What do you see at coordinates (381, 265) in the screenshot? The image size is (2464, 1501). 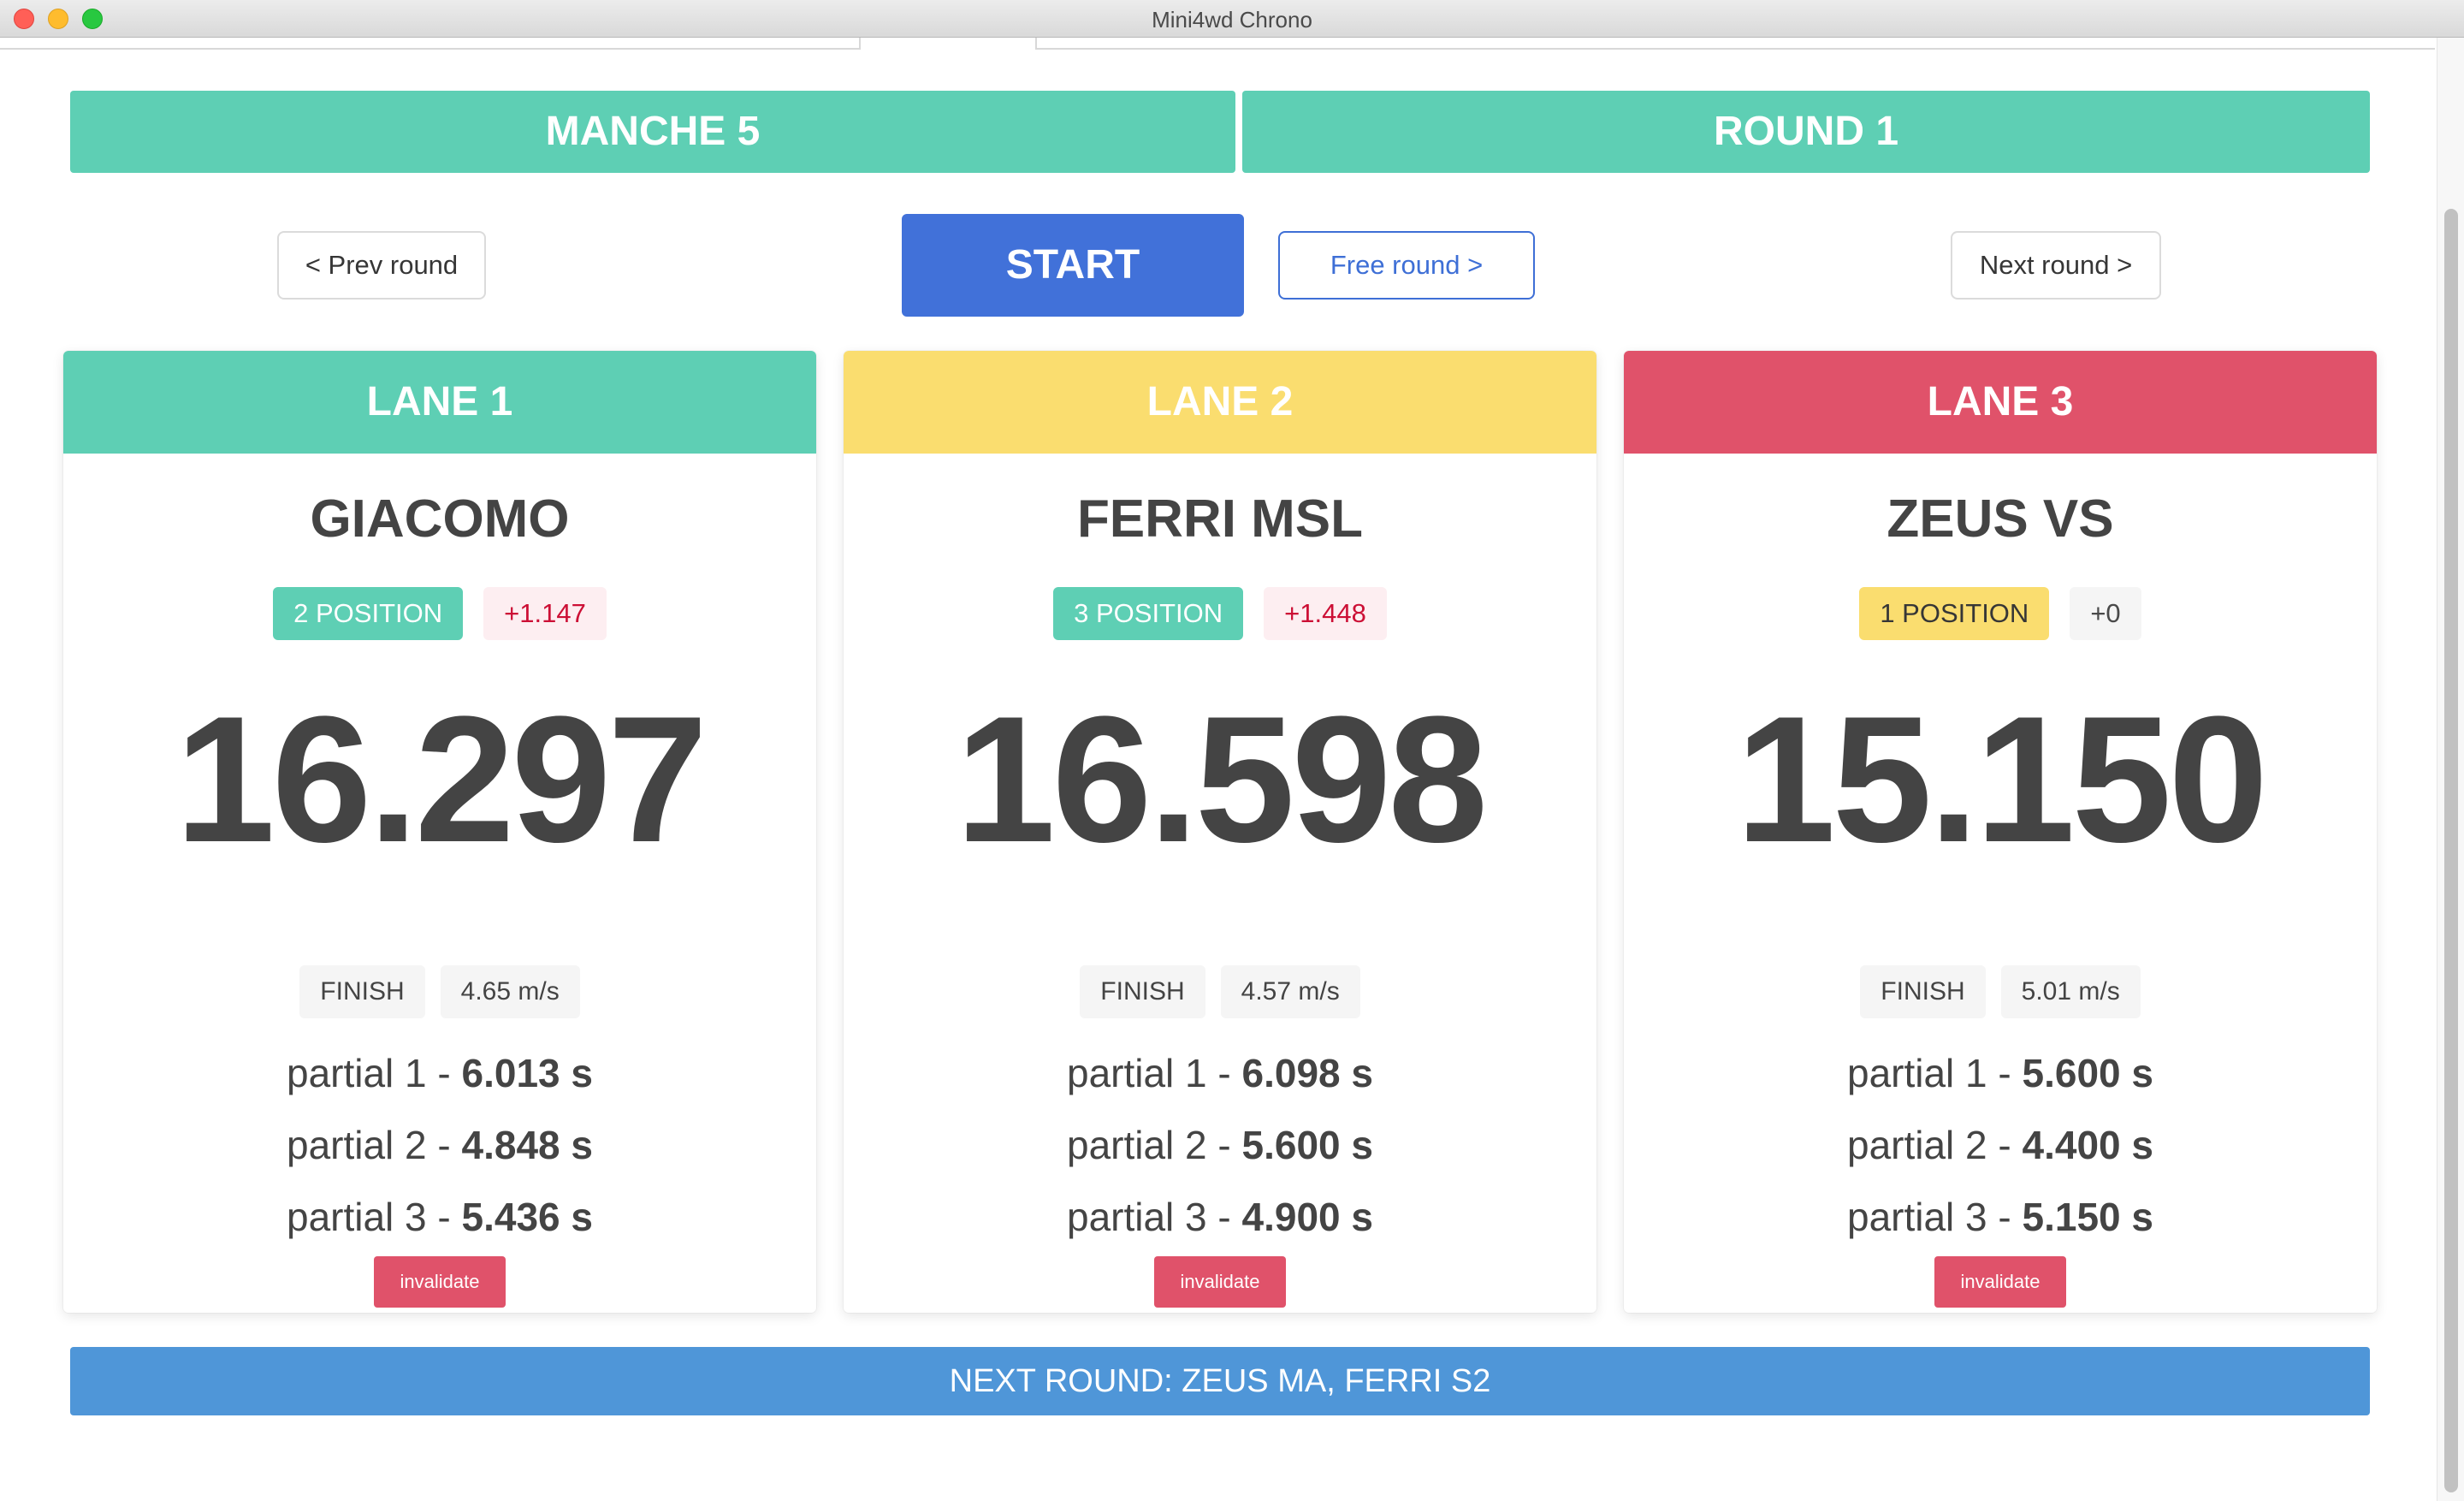 I see `prev-round-button: < Prev round` at bounding box center [381, 265].